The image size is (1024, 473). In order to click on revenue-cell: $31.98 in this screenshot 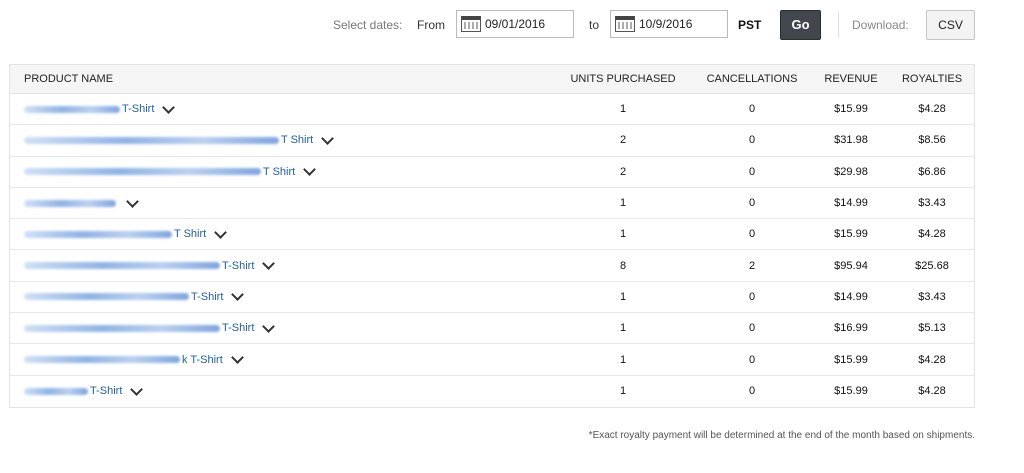, I will do `click(851, 140)`.